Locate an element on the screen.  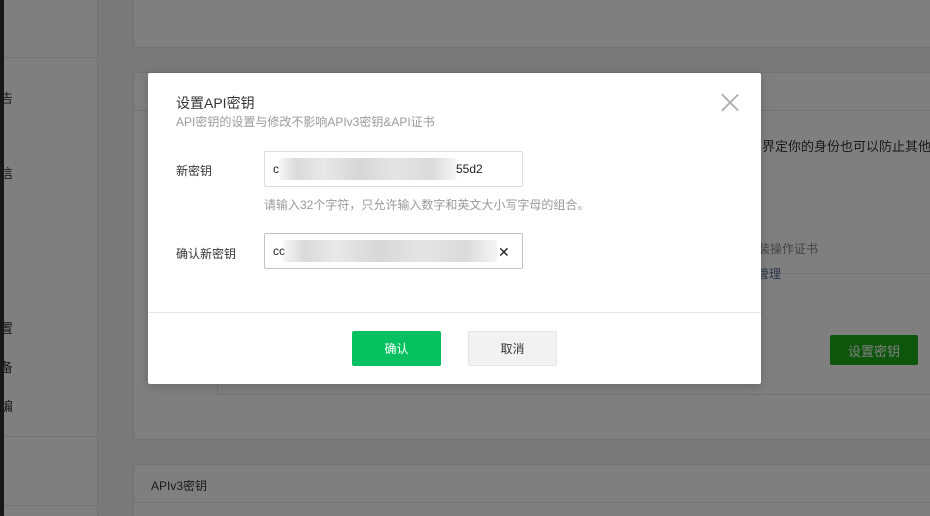
confirm-button: 确认 is located at coordinates (396, 348).